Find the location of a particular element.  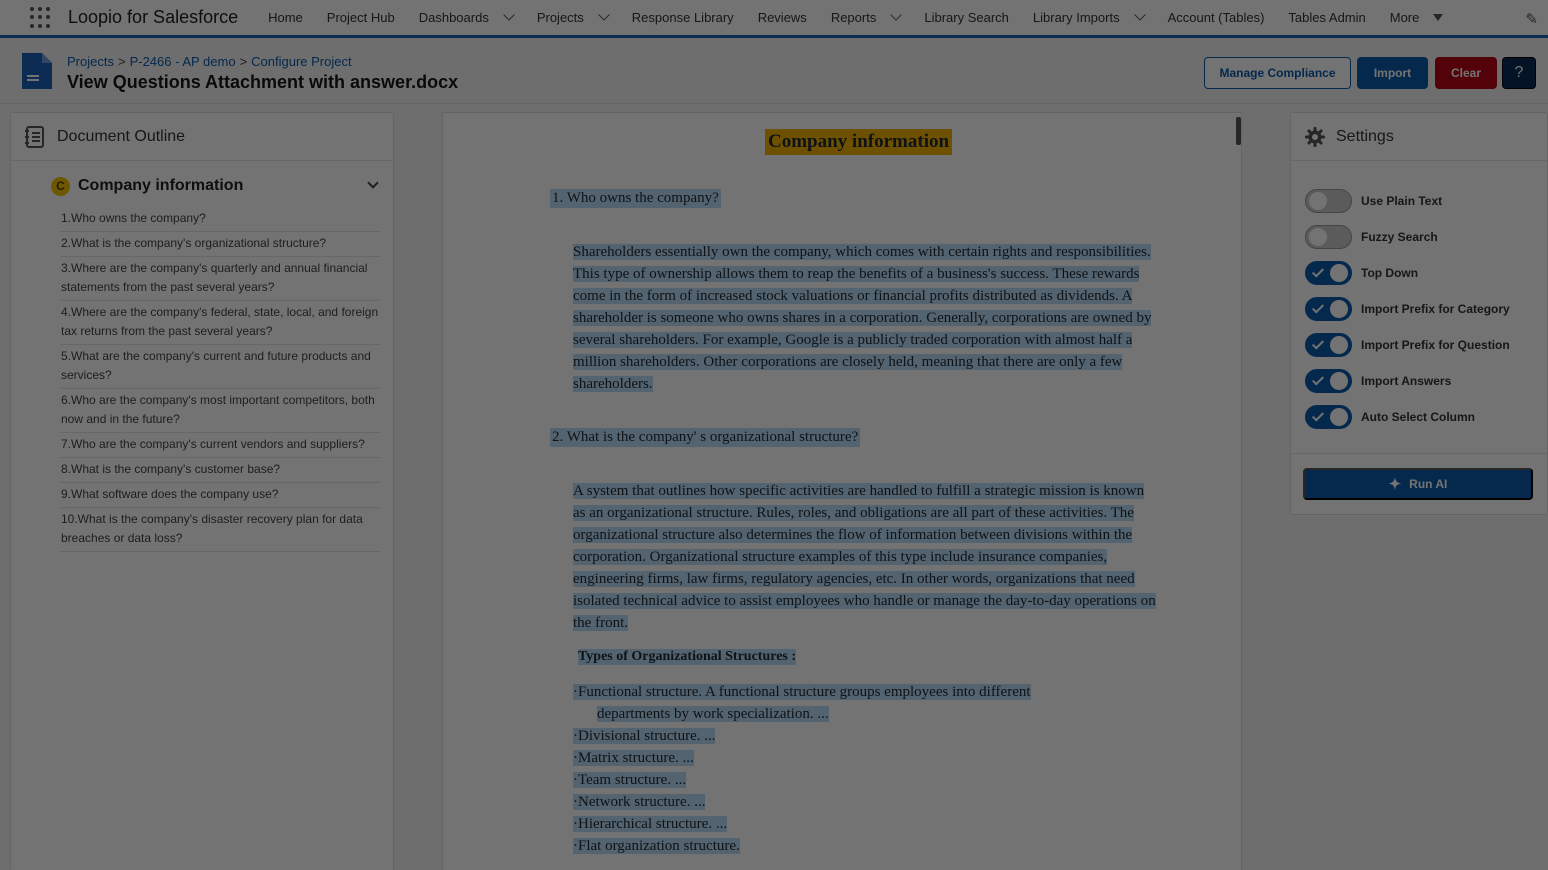

app-launcher-icon is located at coordinates (41, 17).